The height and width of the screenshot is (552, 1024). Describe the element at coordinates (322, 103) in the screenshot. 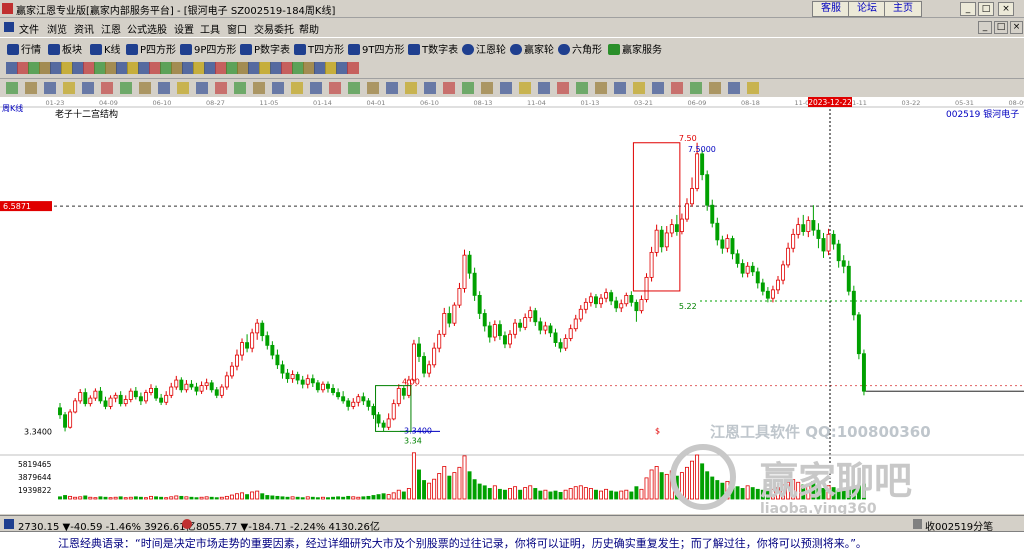

I see `date-tick: 01-14` at that location.